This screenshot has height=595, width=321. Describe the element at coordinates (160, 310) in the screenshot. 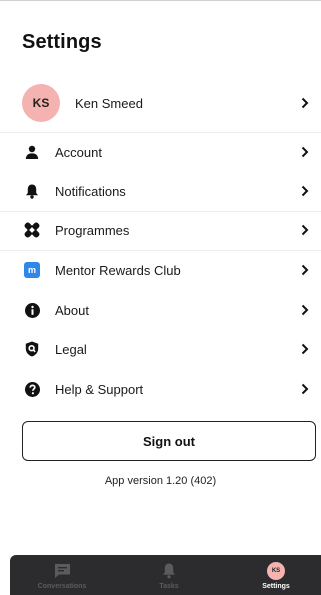

I see `menu-item-about: About` at that location.